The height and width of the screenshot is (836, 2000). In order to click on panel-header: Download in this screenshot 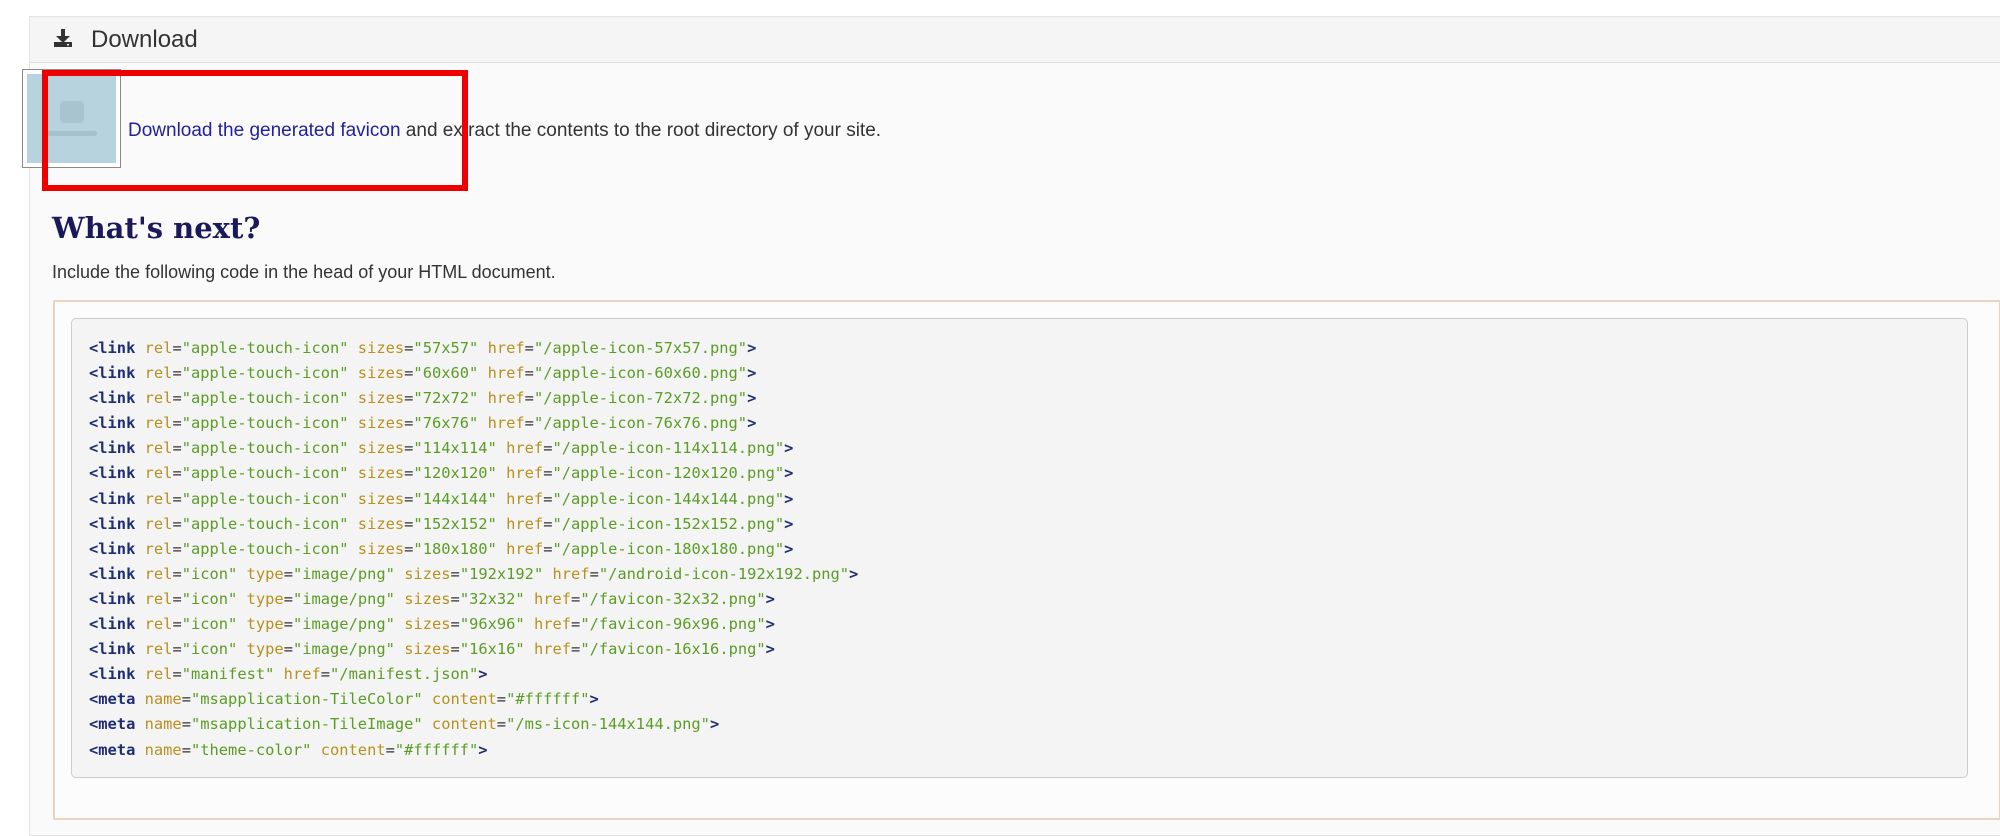, I will do `click(1015, 40)`.